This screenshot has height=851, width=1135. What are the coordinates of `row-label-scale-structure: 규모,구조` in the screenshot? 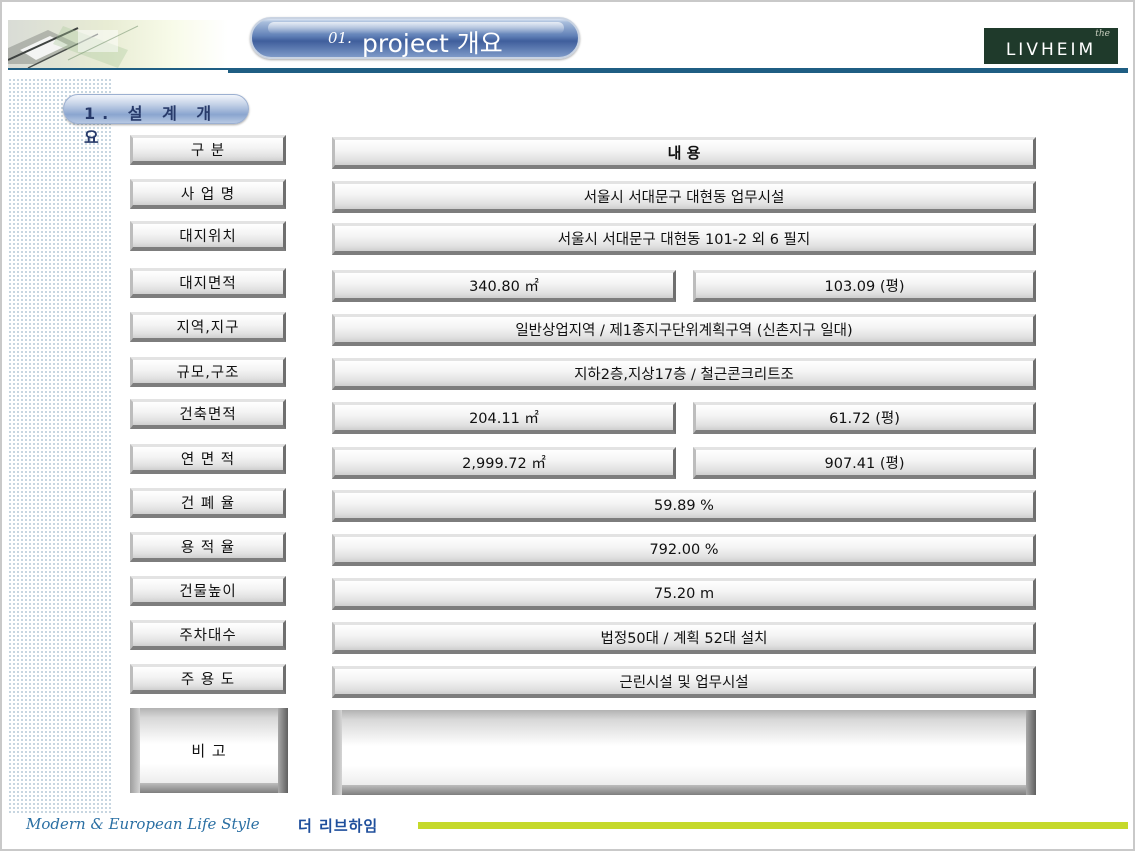 It's located at (208, 372).